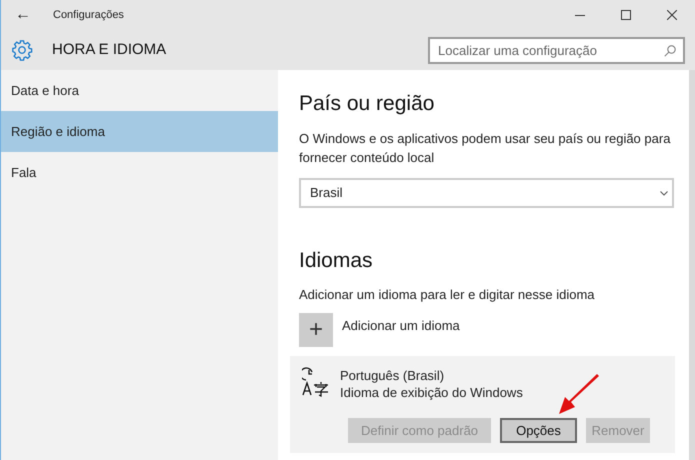  What do you see at coordinates (316, 330) in the screenshot?
I see `add-language-button: +` at bounding box center [316, 330].